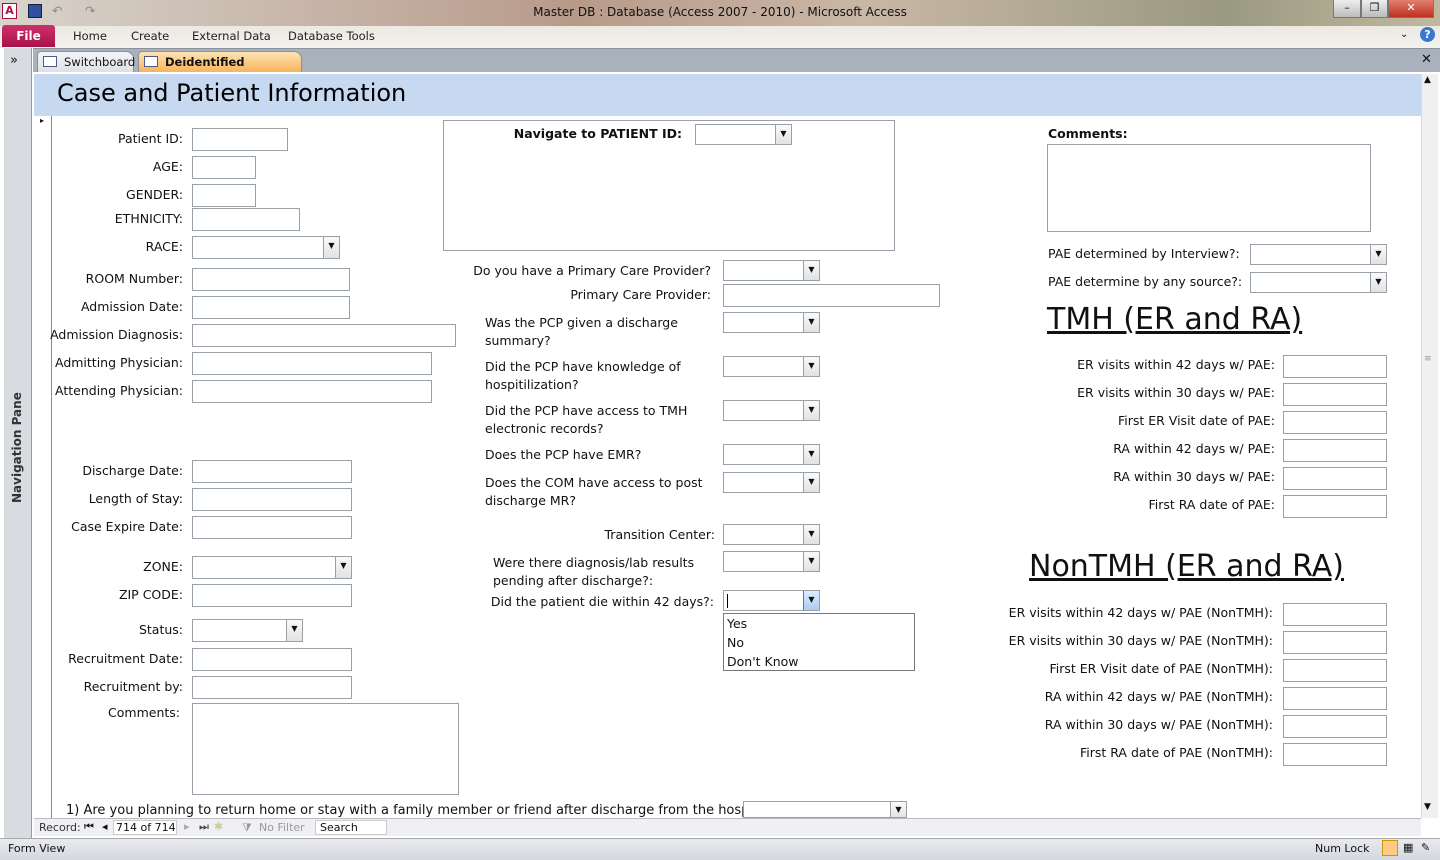 This screenshot has height=860, width=1440. What do you see at coordinates (240, 139) in the screenshot?
I see `field-patient-id` at bounding box center [240, 139].